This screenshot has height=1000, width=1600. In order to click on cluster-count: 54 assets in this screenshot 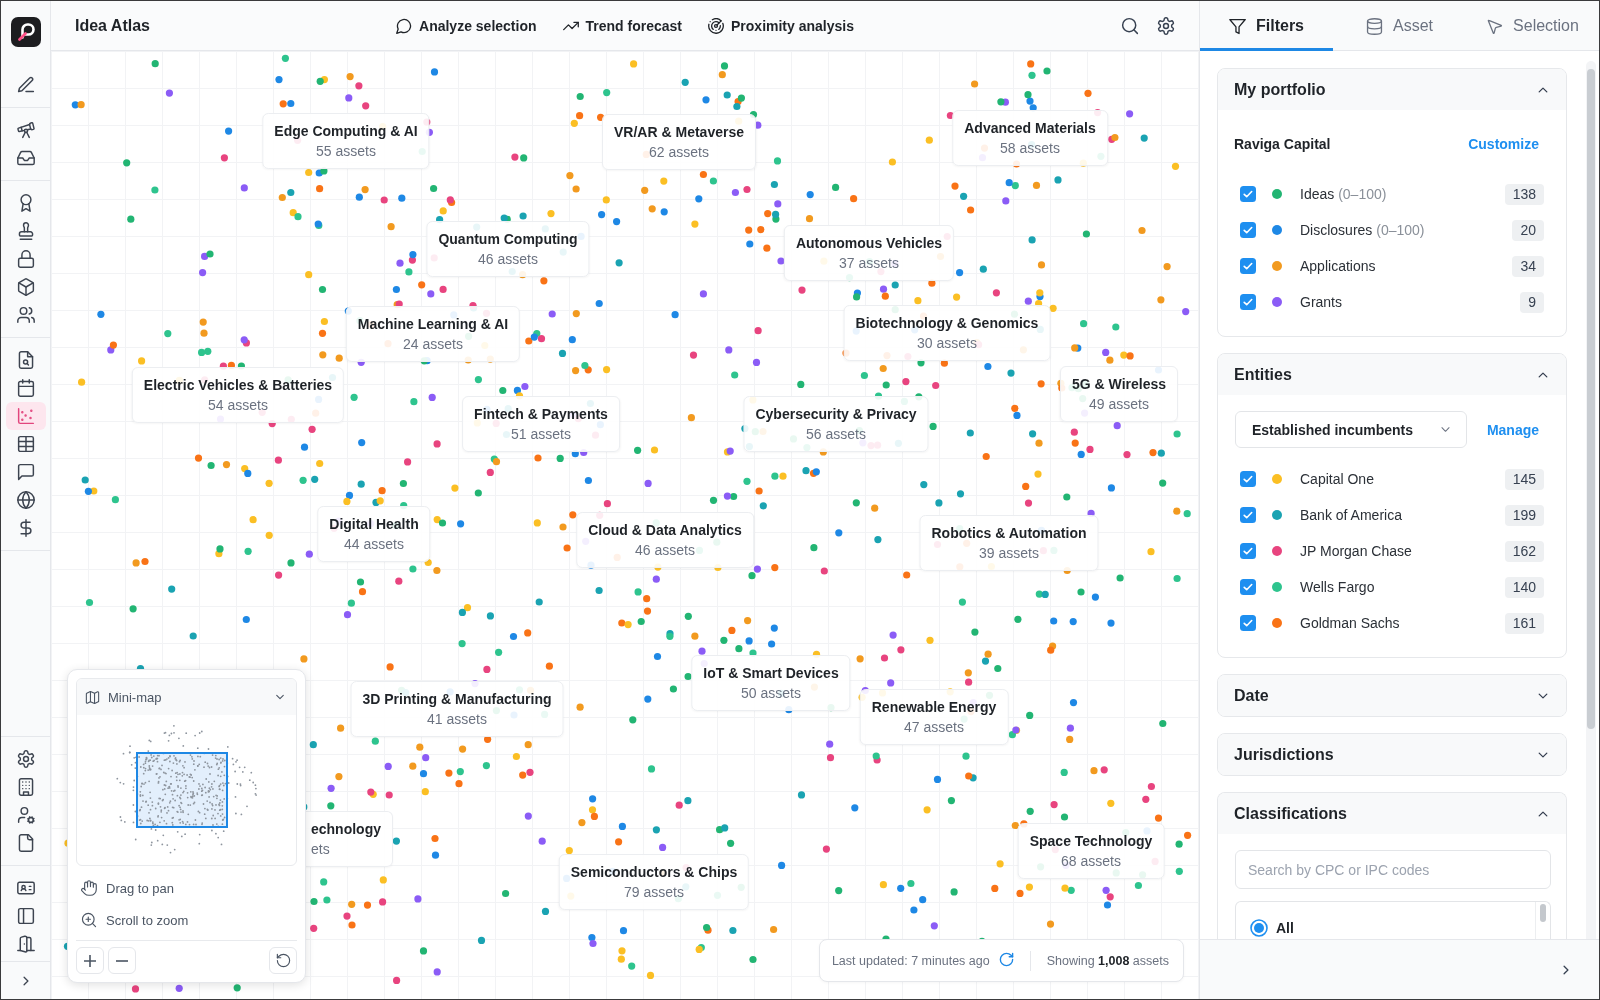, I will do `click(238, 405)`.